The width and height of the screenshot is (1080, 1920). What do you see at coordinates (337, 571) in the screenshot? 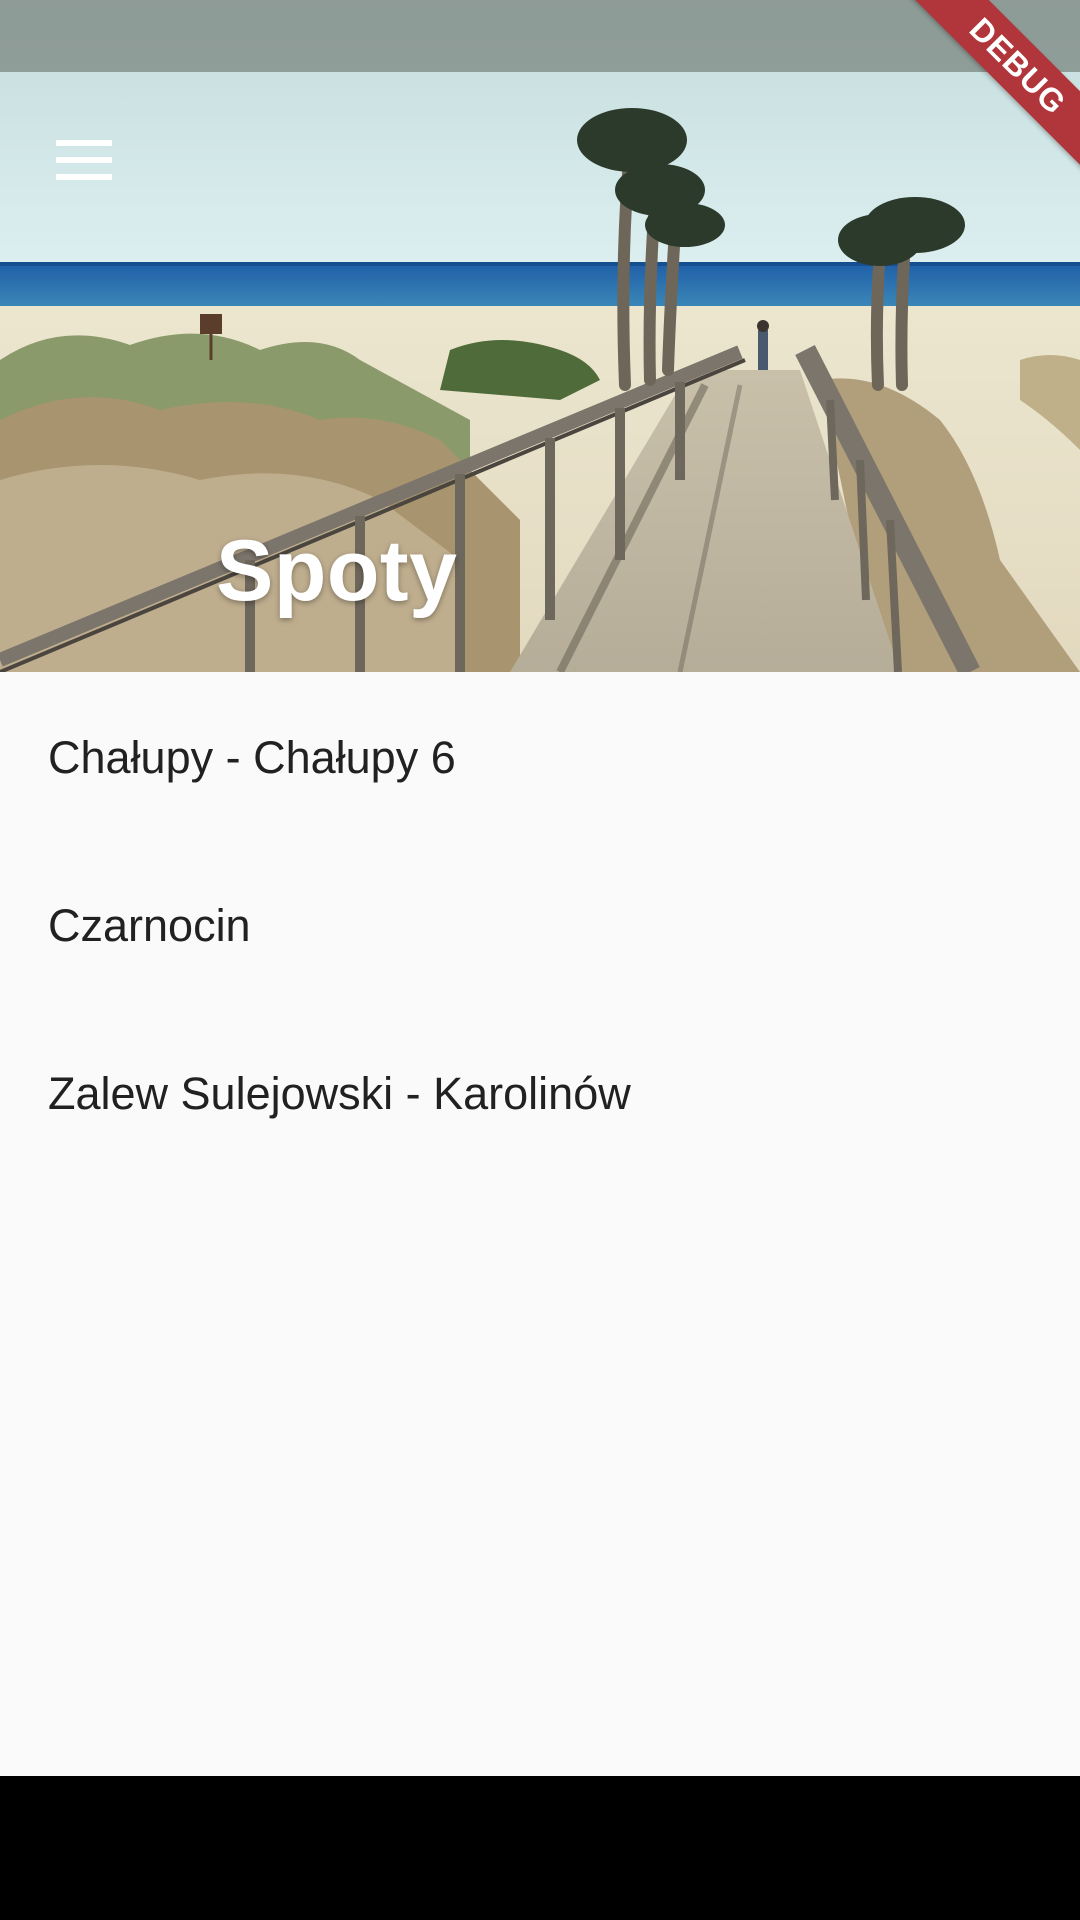
I see `page-title: Spoty` at bounding box center [337, 571].